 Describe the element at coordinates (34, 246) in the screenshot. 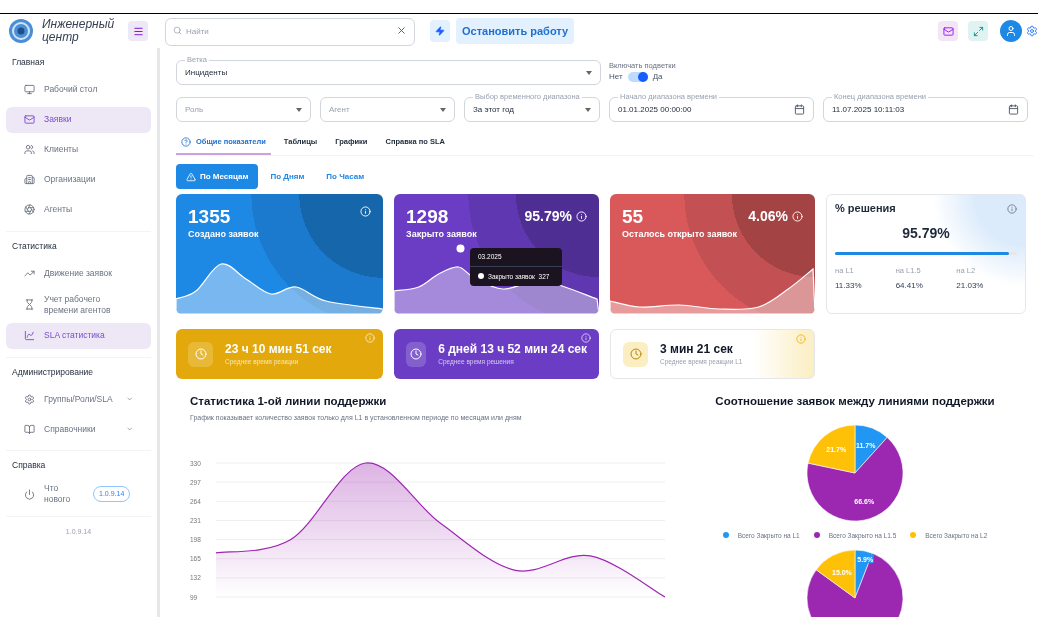

I see `section-heading: Статистика` at that location.